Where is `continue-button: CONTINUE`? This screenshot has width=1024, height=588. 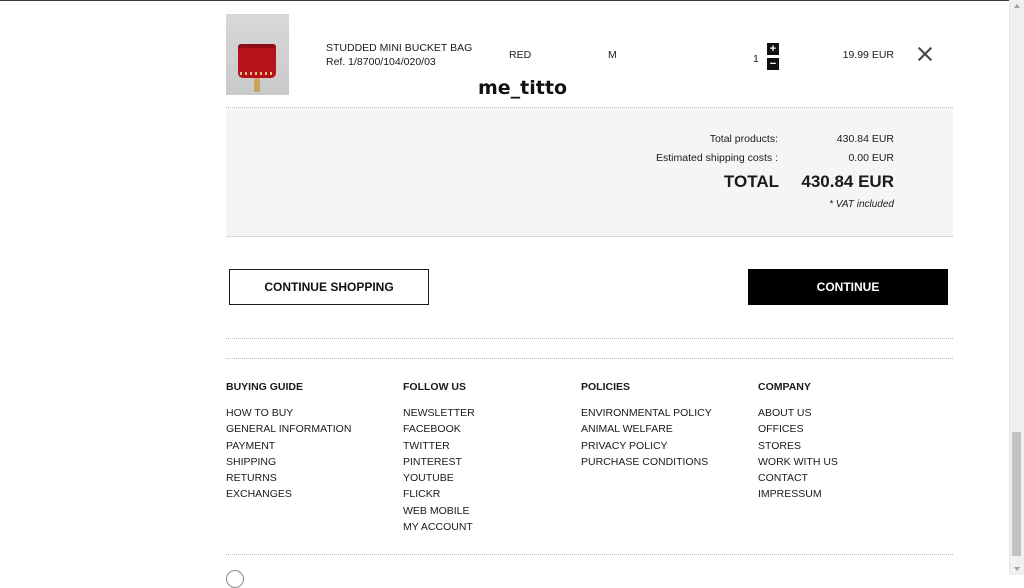 continue-button: CONTINUE is located at coordinates (848, 287).